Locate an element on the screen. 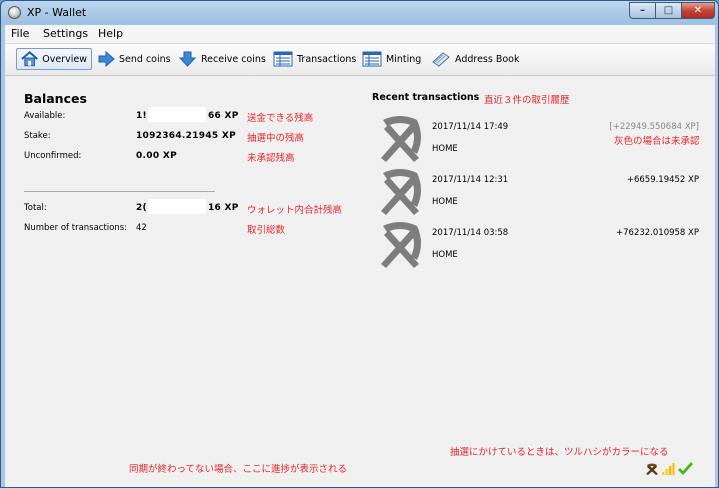 Image resolution: width=719 pixels, height=488 pixels. transaction-date: 2017/11/14 03:58 is located at coordinates (470, 233).